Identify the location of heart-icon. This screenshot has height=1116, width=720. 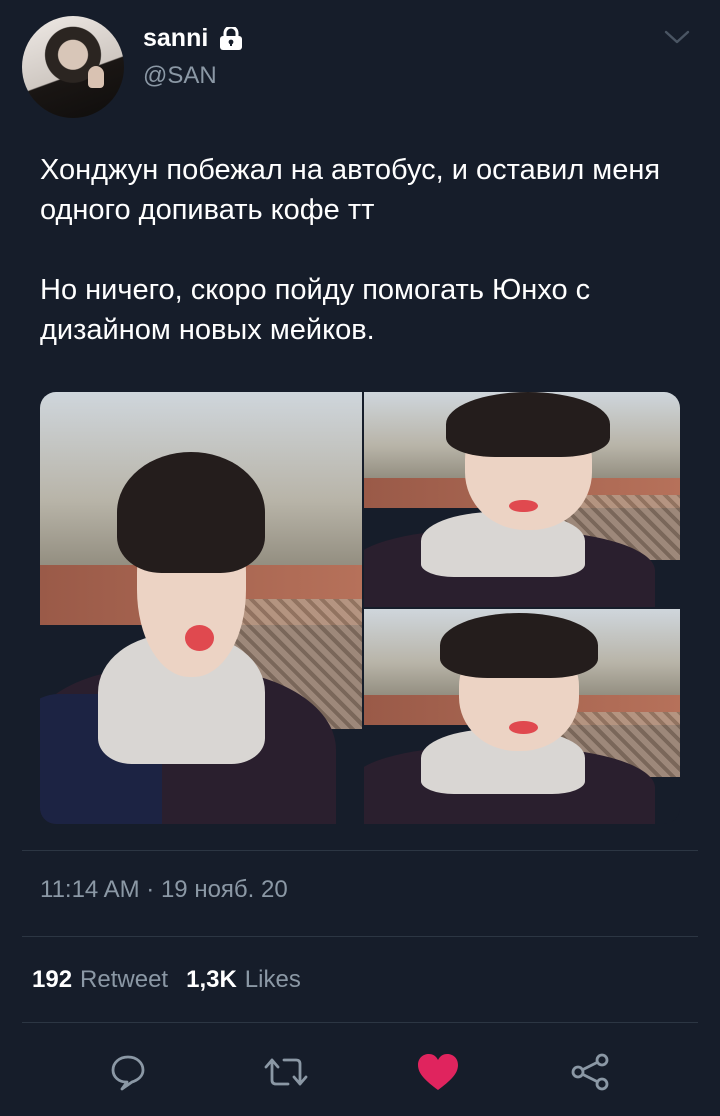
(438, 1072).